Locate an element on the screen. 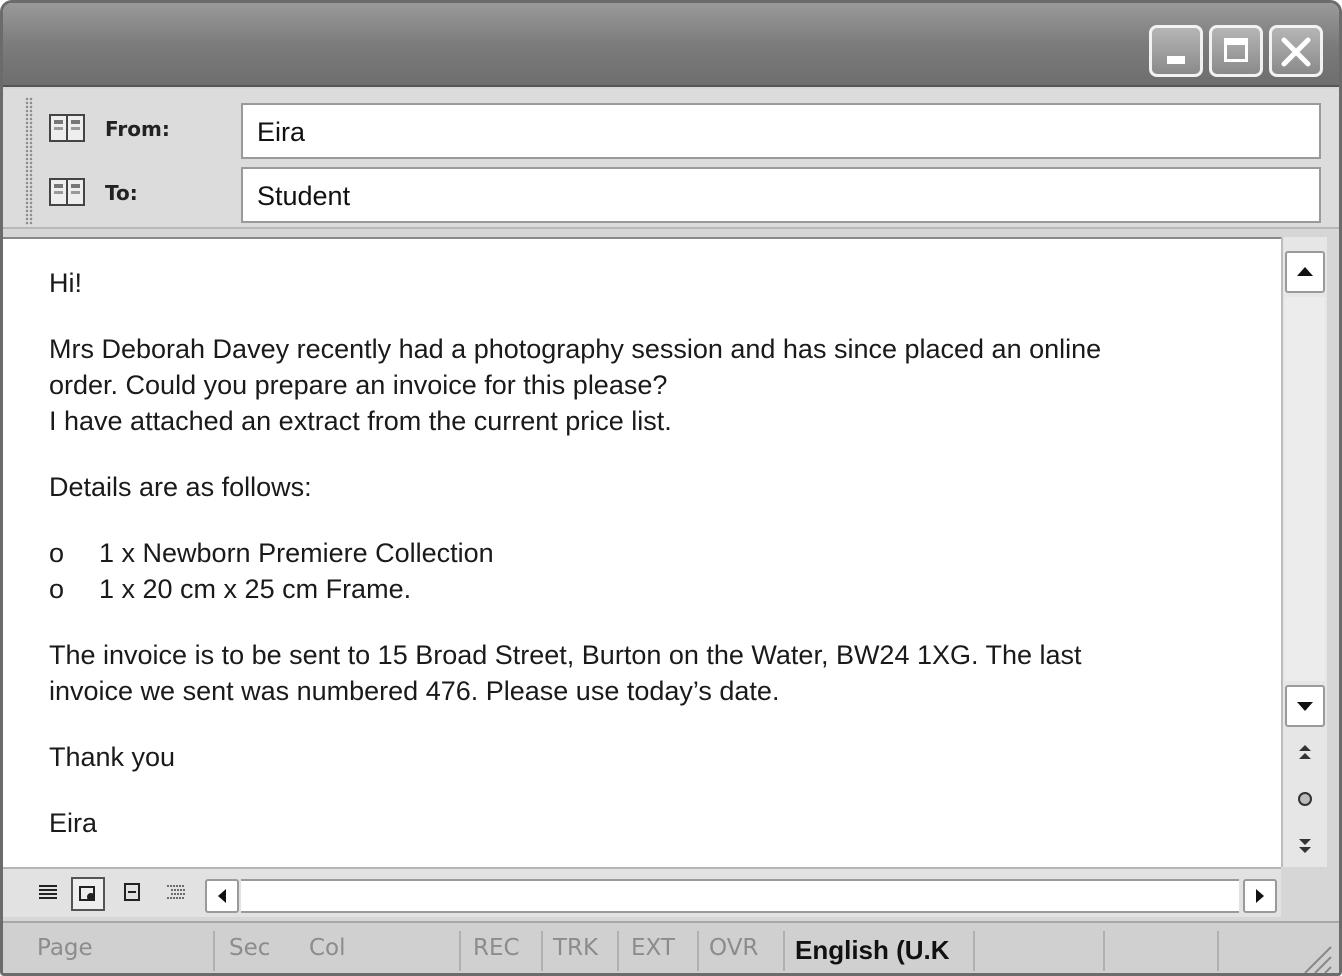 The image size is (1342, 976). print-layout-icon is located at coordinates (132, 892).